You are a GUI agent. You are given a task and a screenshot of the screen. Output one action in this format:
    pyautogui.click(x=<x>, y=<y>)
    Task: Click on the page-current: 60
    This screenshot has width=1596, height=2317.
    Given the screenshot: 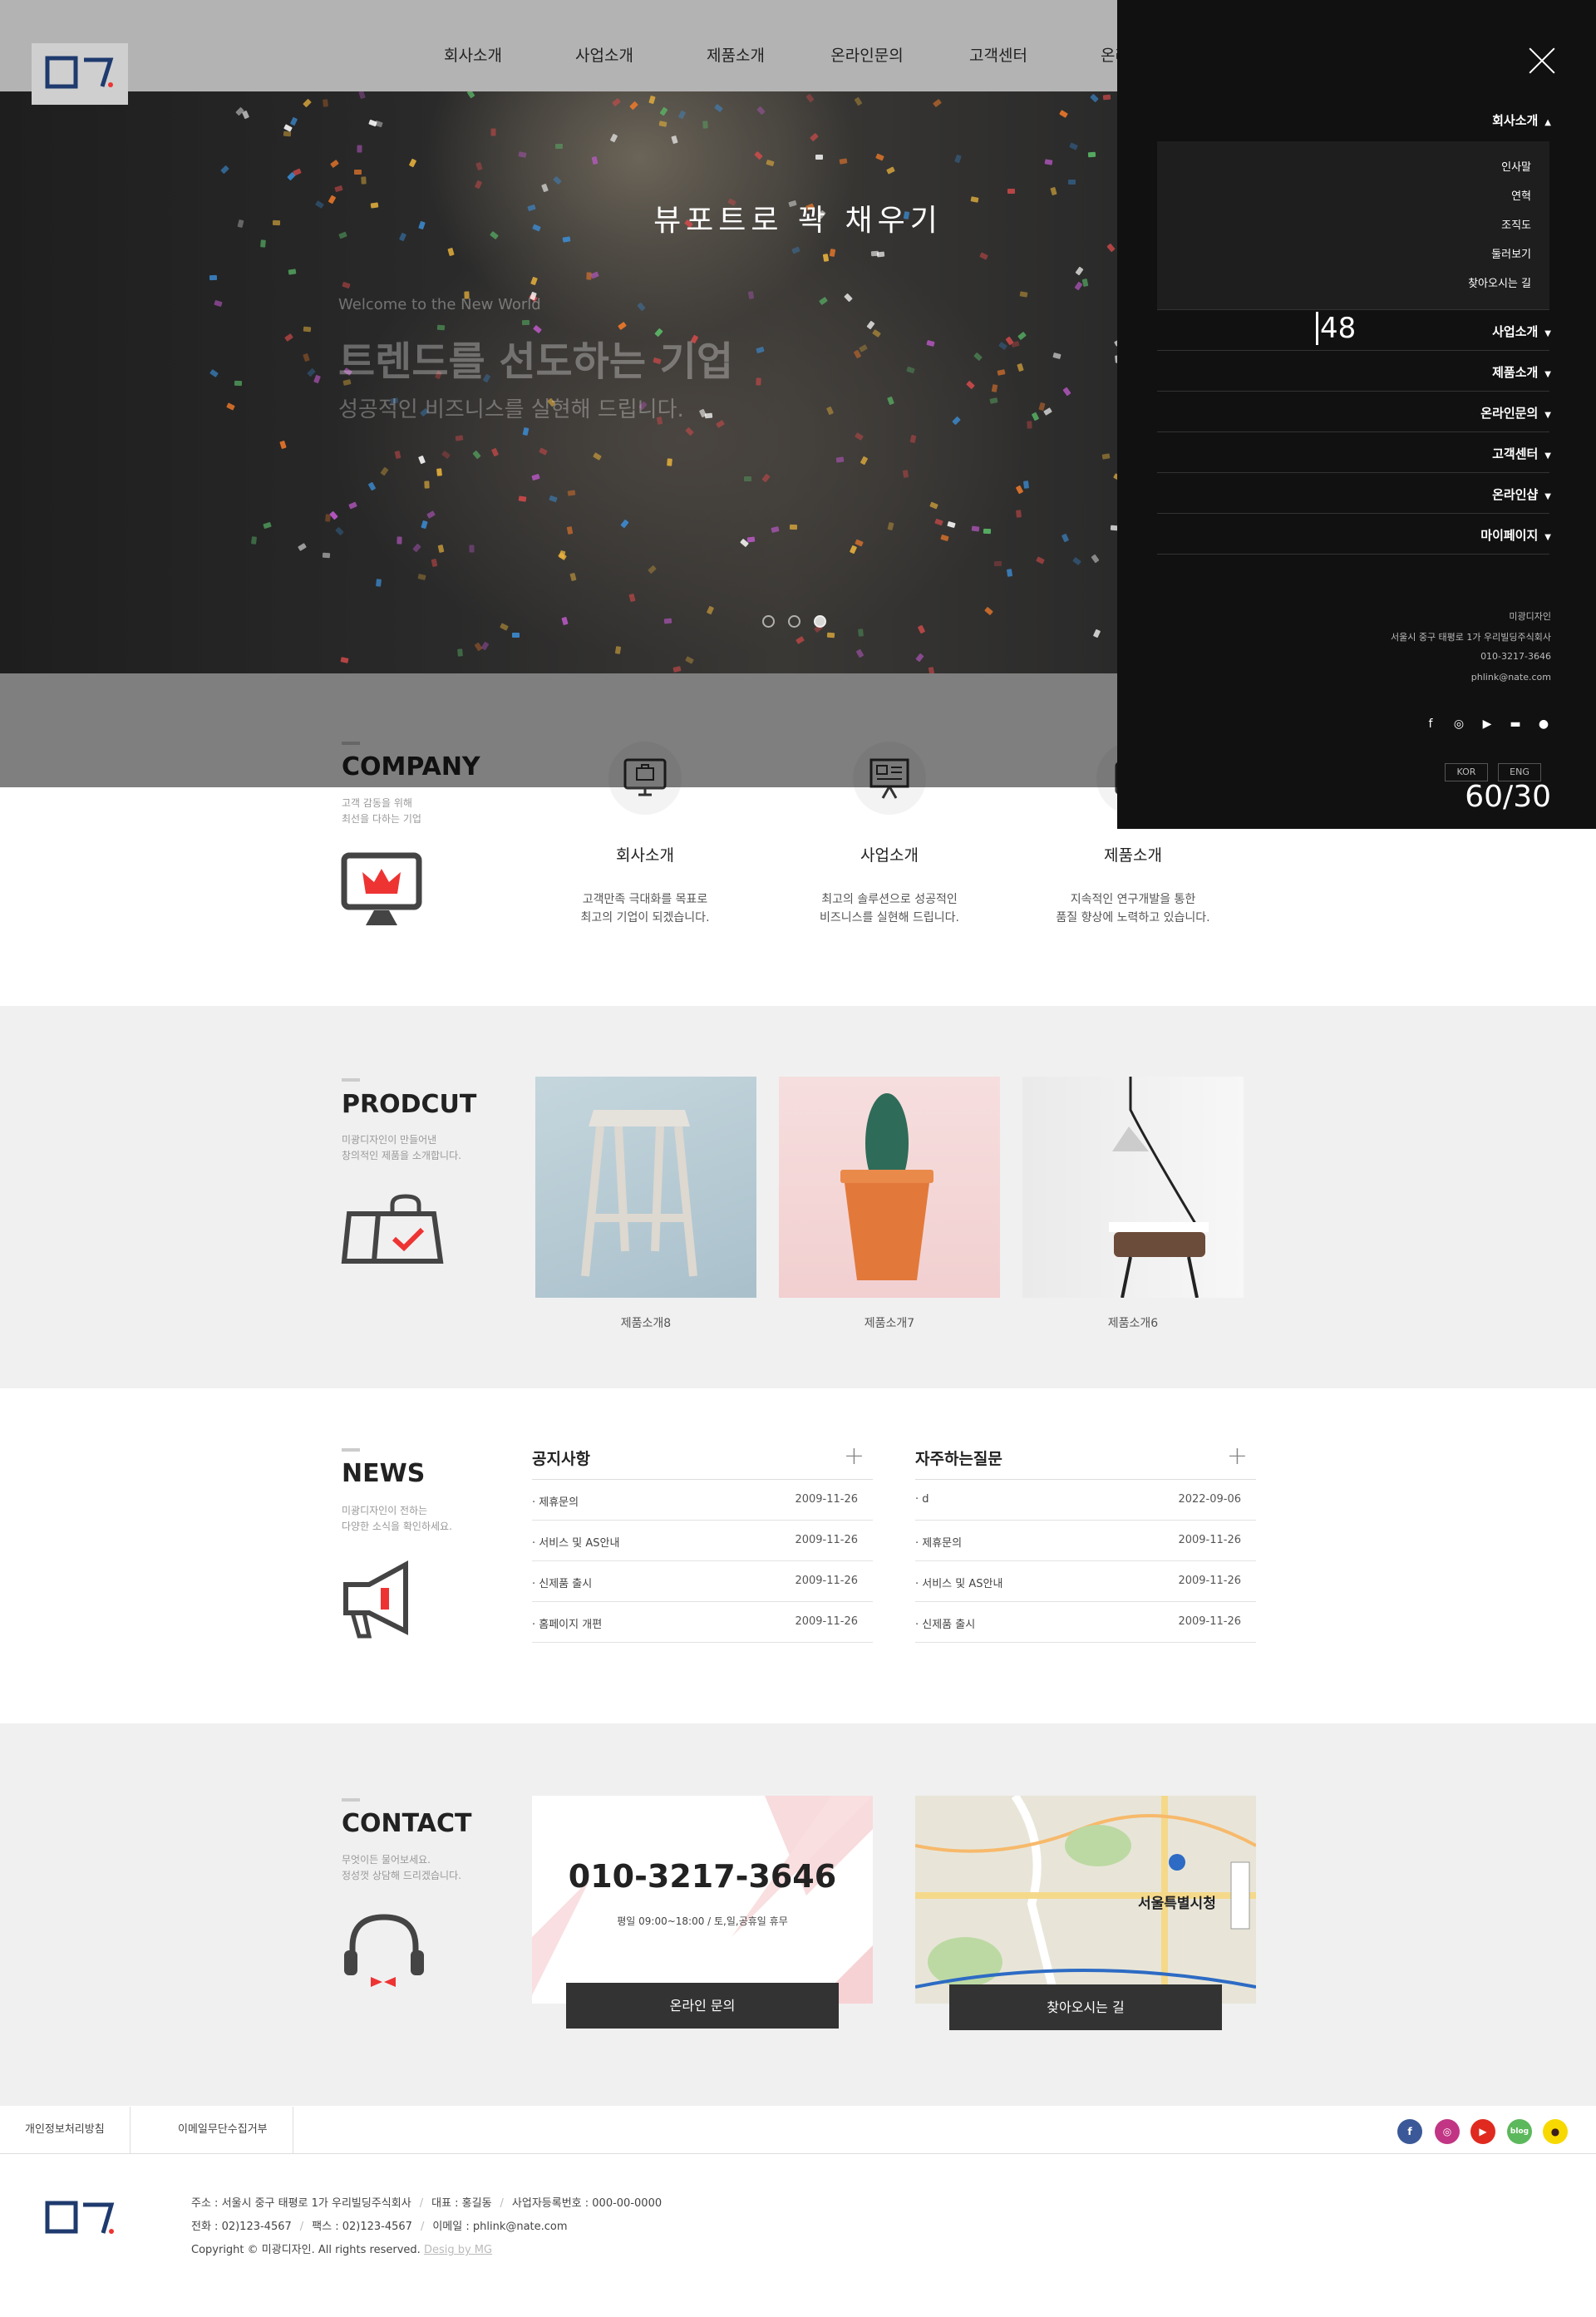 What is the action you would take?
    pyautogui.click(x=1484, y=797)
    